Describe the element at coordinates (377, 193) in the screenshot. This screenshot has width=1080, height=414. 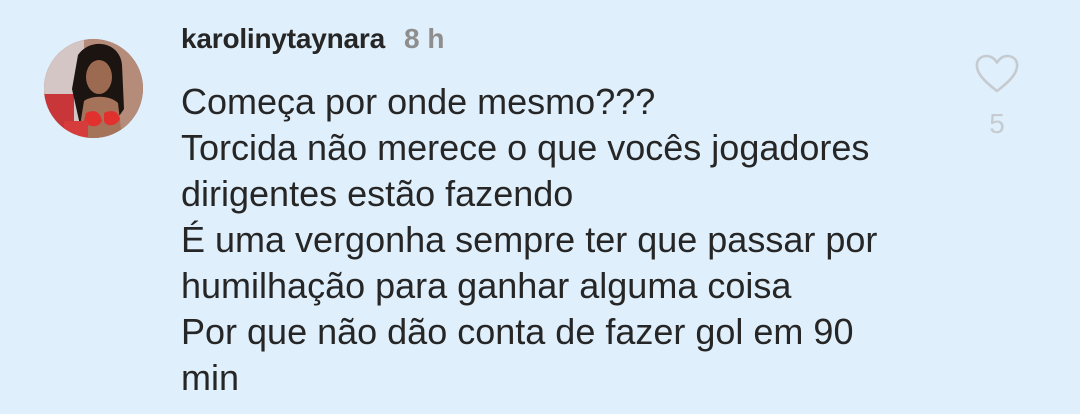
I see `comment-line: dirigentes estão fazendo` at that location.